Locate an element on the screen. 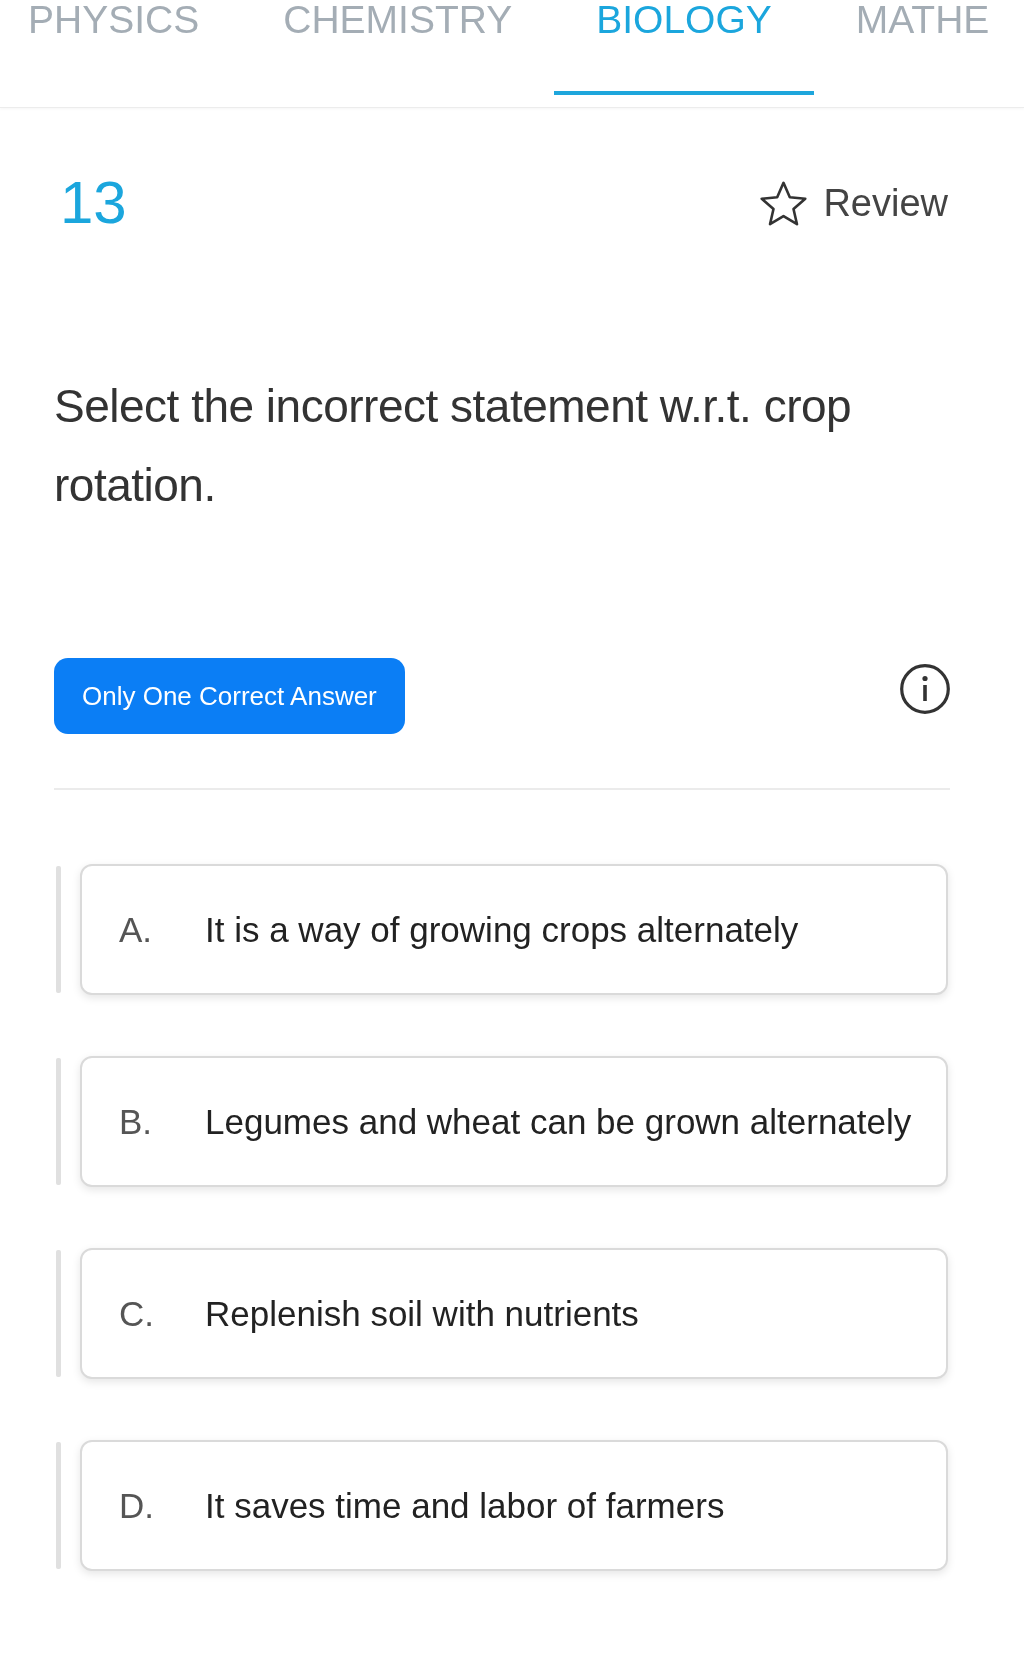 The image size is (1024, 1655). answer-option: B. Legumes and wheat can be grown alternately is located at coordinates (514, 1121).